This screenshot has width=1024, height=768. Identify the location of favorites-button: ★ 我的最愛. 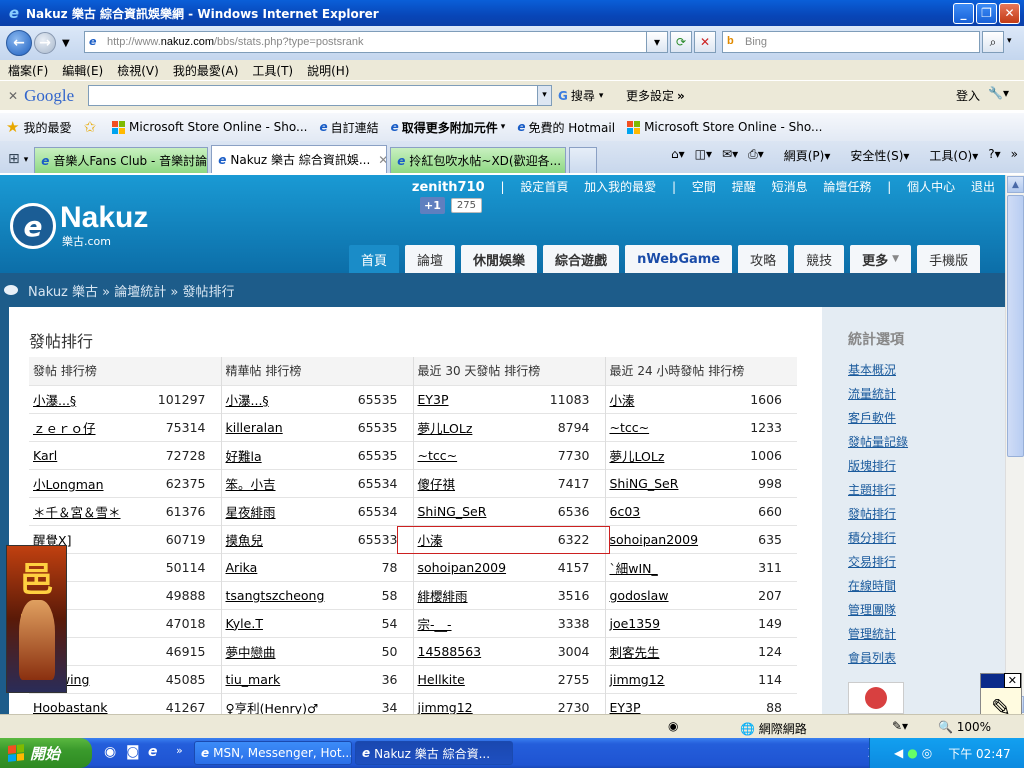
(38, 127).